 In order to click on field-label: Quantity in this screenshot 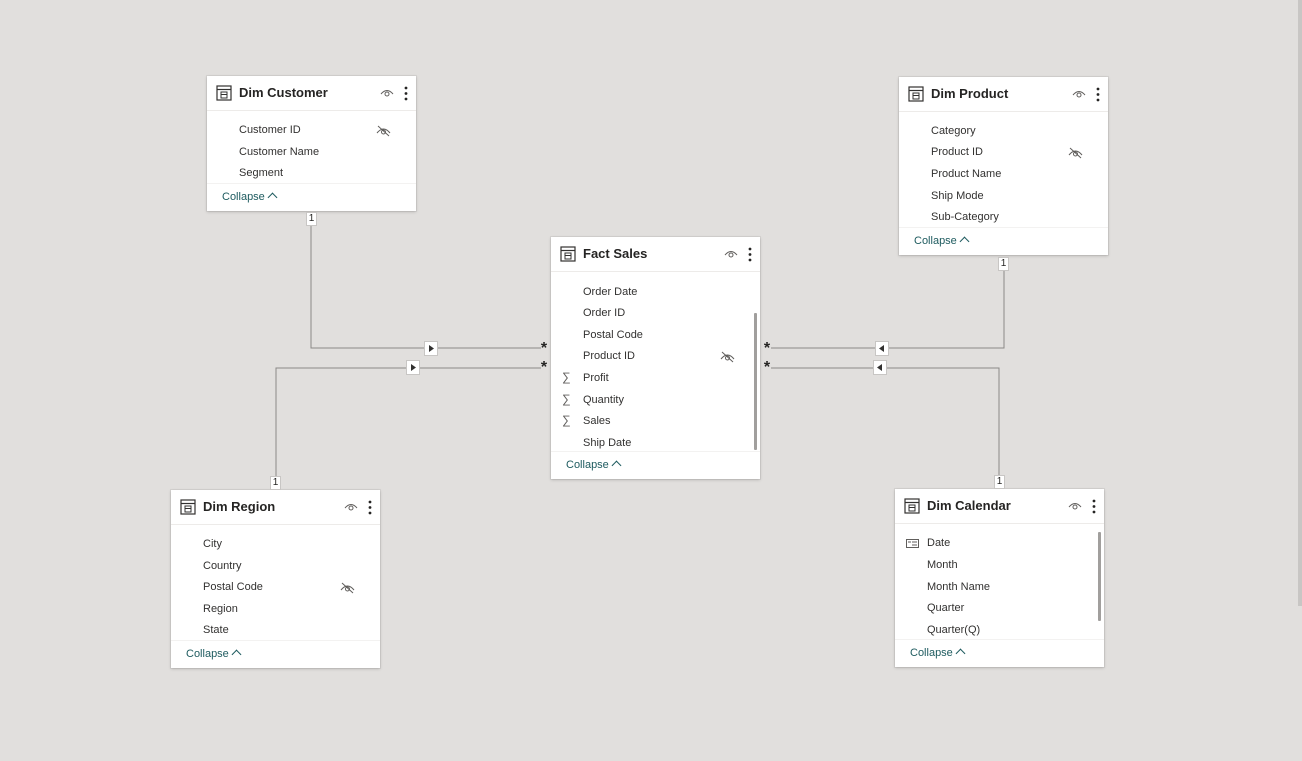, I will do `click(603, 400)`.